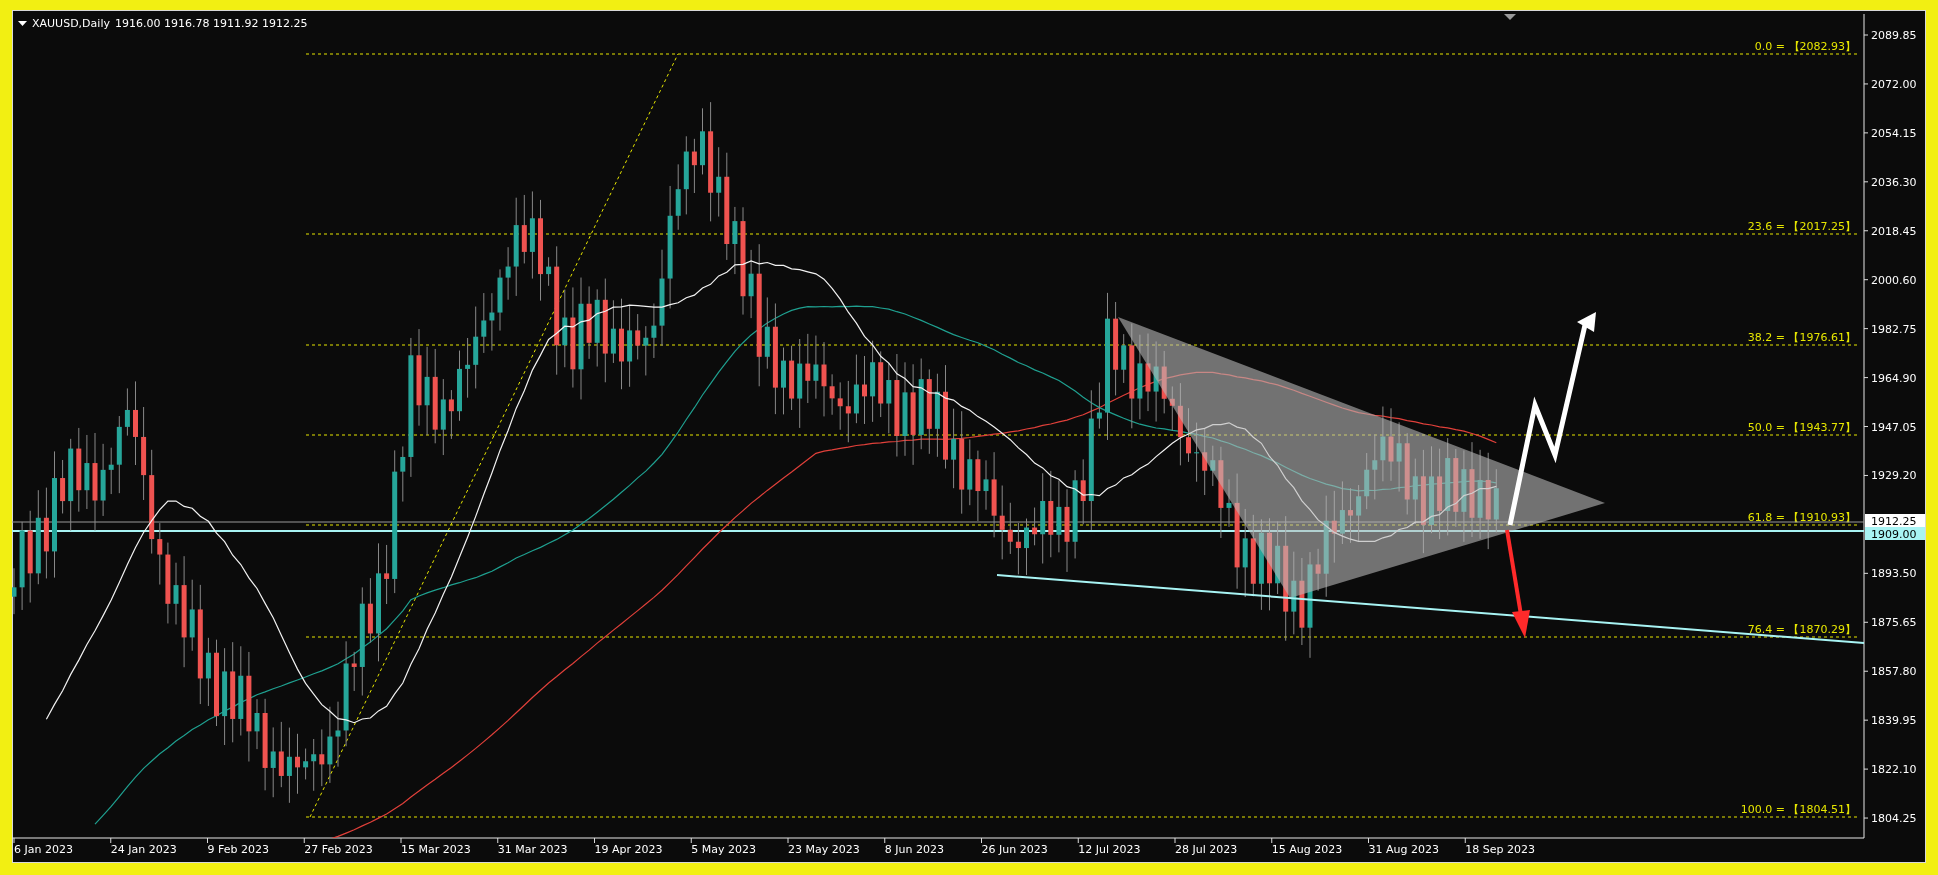  I want to click on price-axis-label: 1857.80, so click(1894, 672).